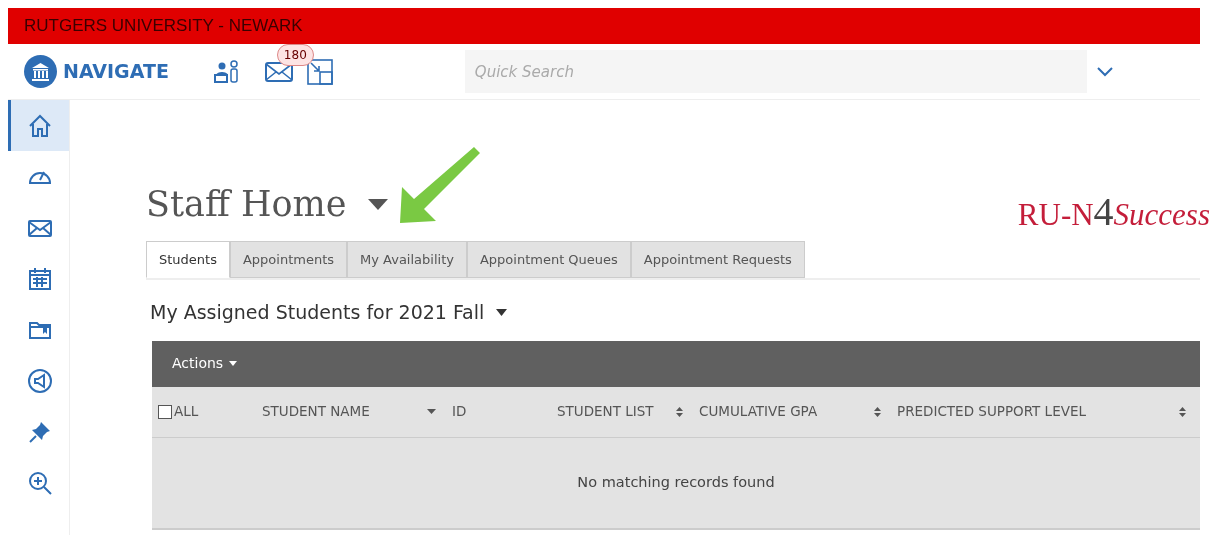 This screenshot has width=1228, height=535. Describe the element at coordinates (407, 259) in the screenshot. I see `tab: My Availability` at that location.